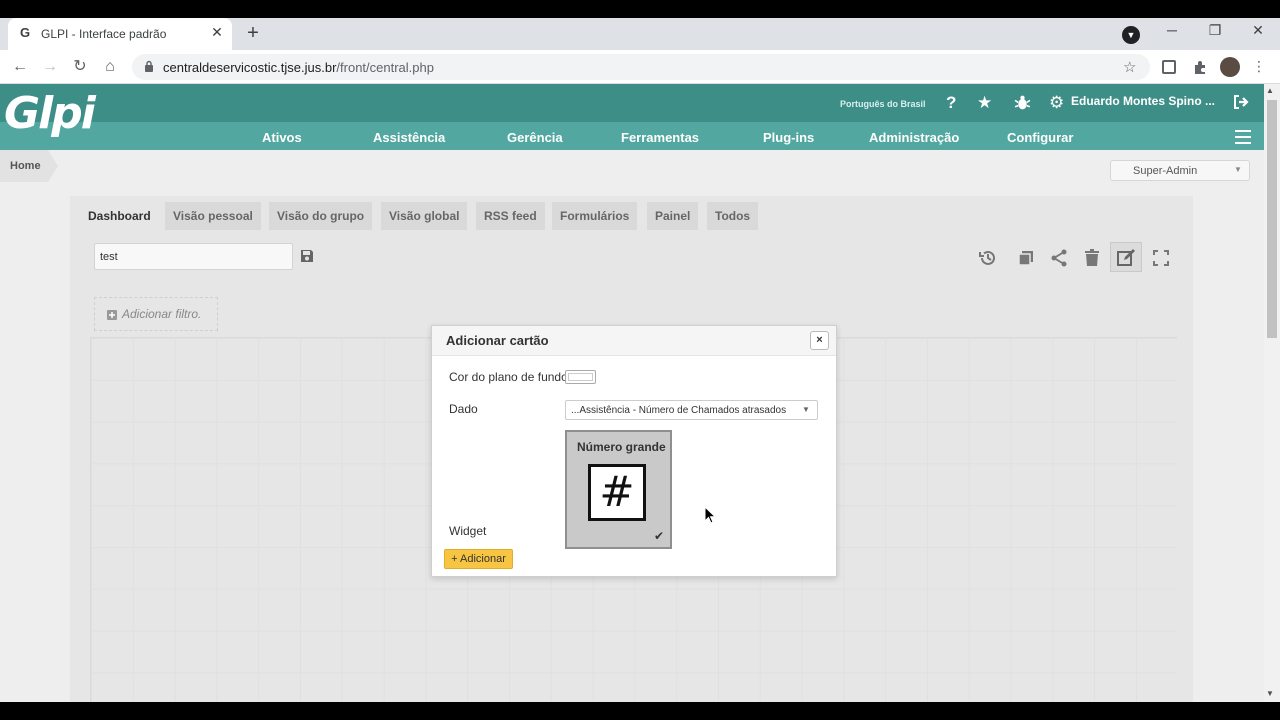 The image size is (1280, 720). What do you see at coordinates (1258, 32) in the screenshot?
I see `window-close-icon: ✕` at bounding box center [1258, 32].